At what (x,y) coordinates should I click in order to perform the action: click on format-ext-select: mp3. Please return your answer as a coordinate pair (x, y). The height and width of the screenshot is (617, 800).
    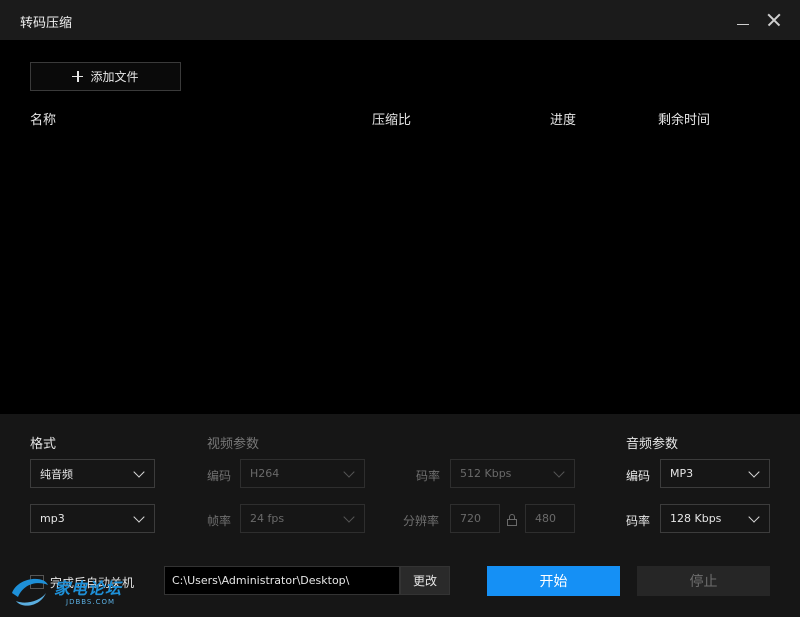
    Looking at the image, I should click on (92, 518).